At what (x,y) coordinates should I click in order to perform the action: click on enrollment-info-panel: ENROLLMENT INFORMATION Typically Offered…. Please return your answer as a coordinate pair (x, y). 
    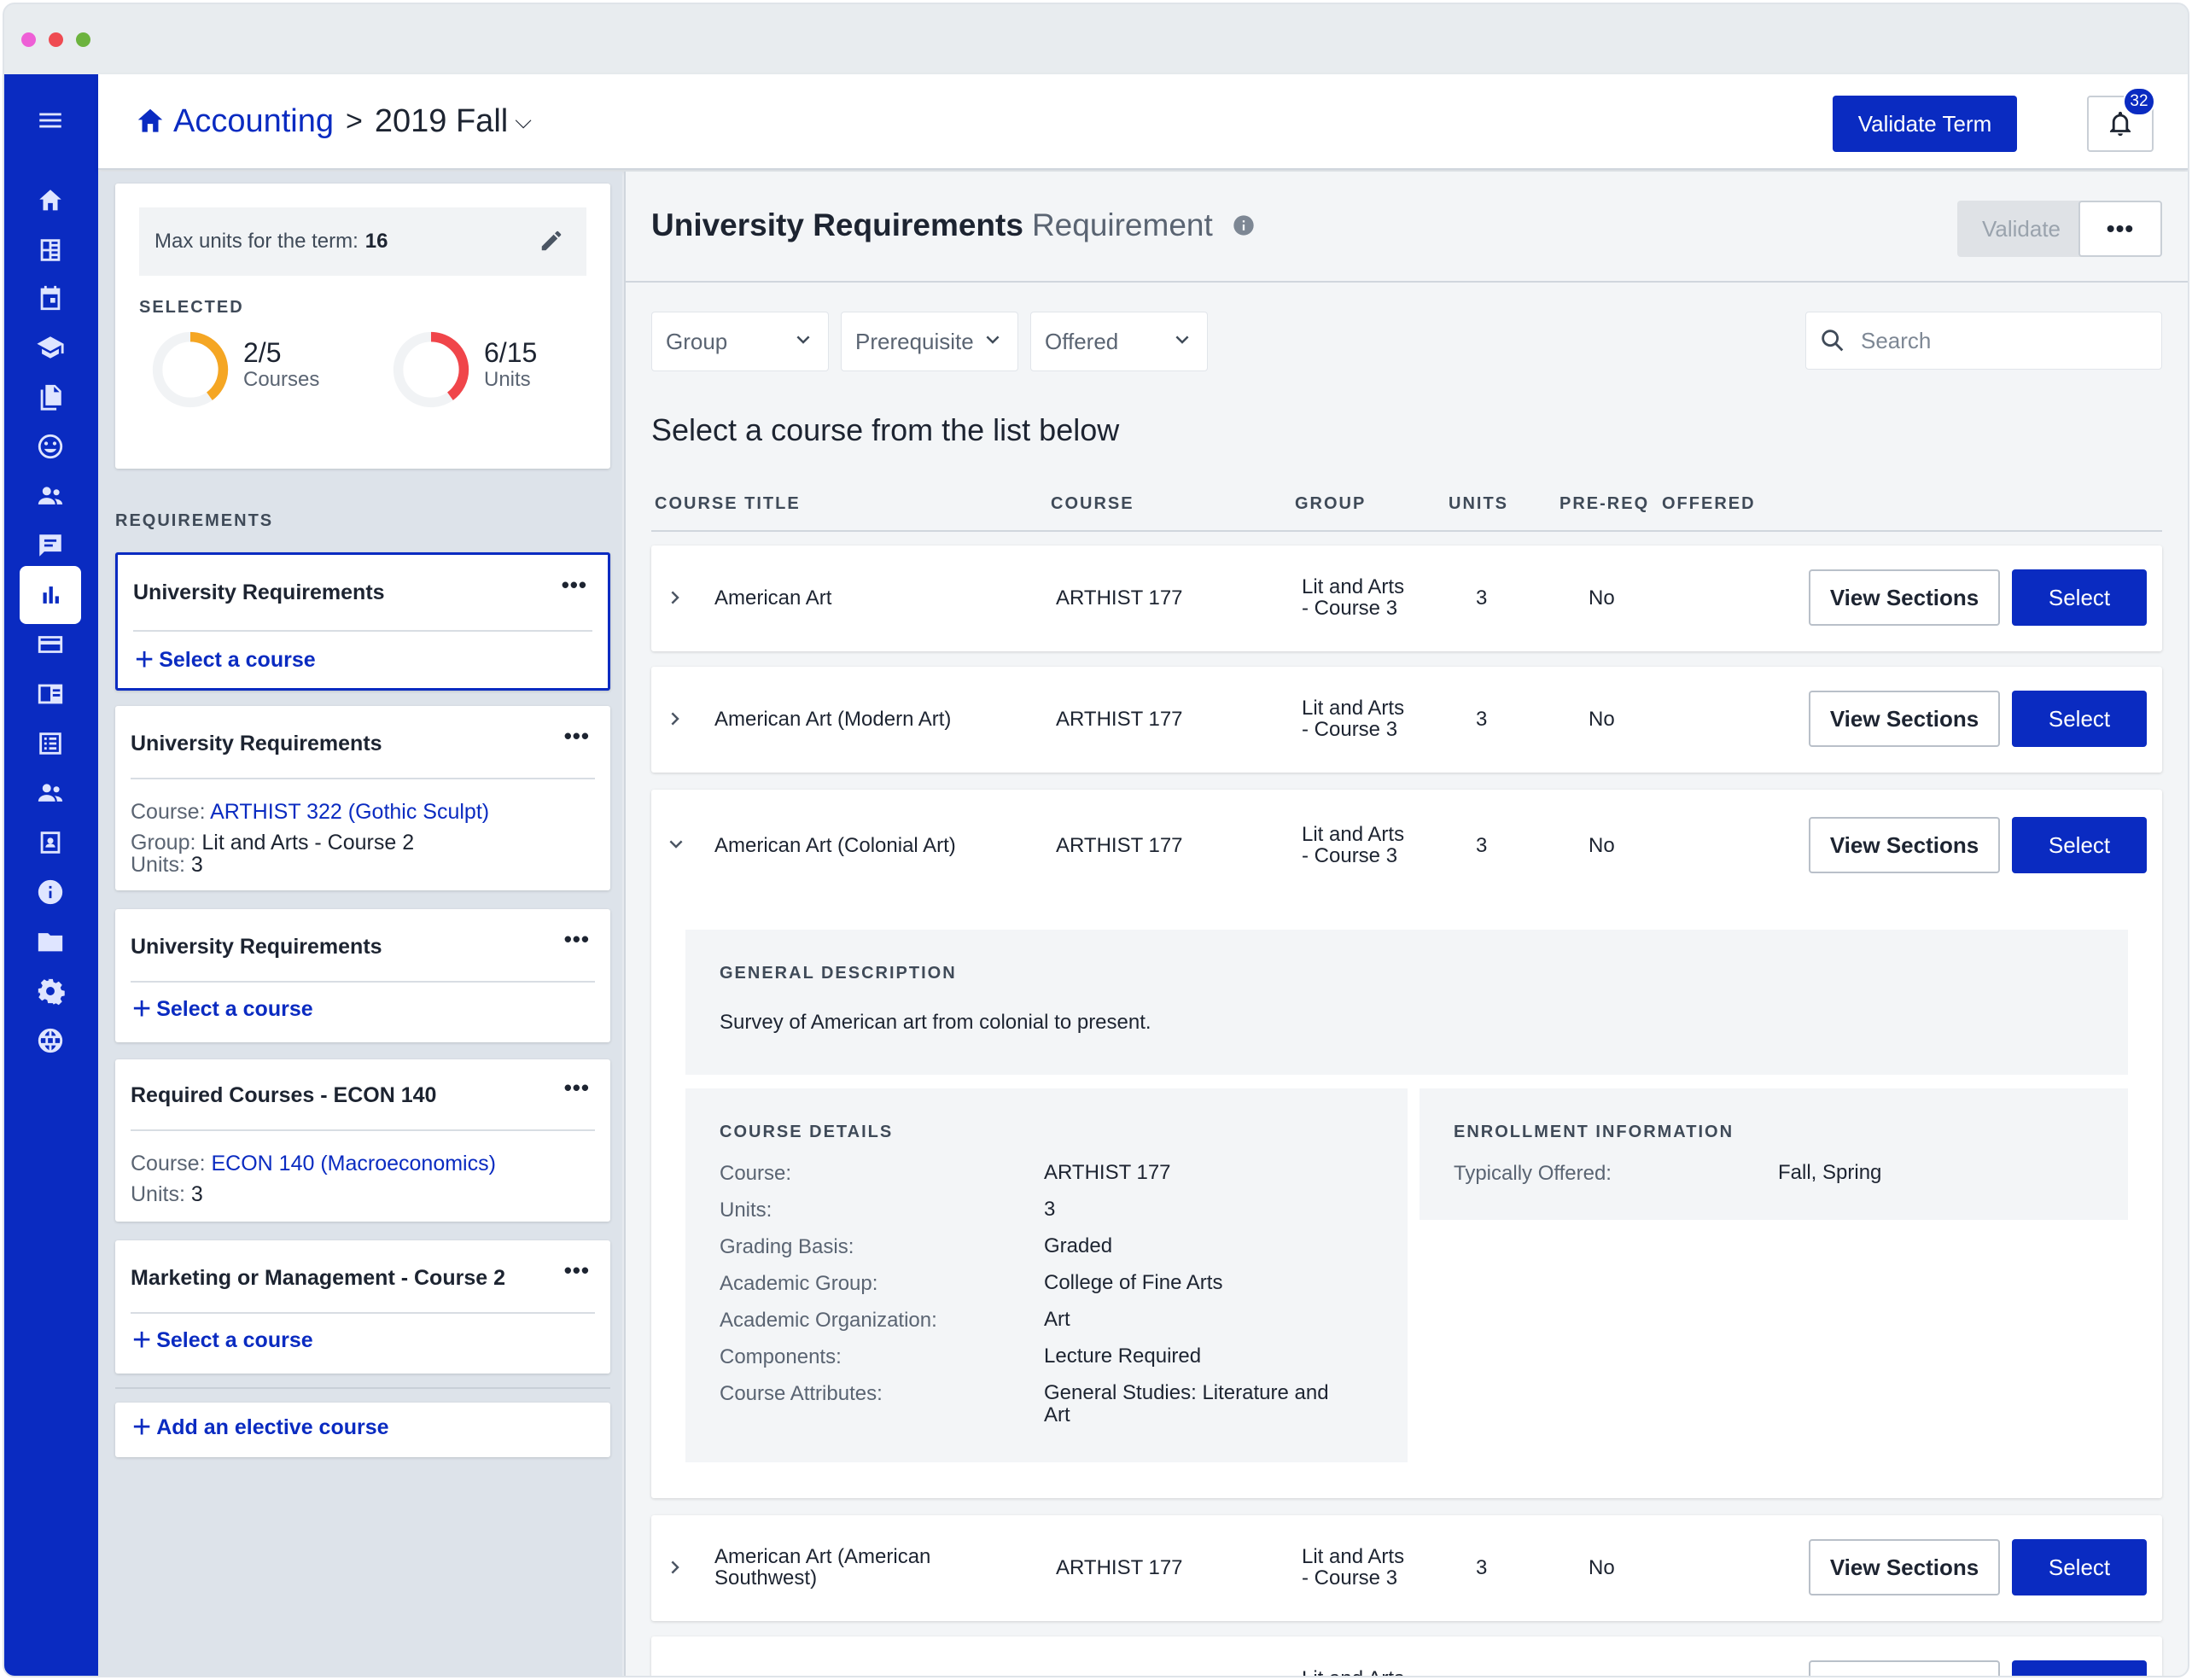
    Looking at the image, I should click on (1774, 1154).